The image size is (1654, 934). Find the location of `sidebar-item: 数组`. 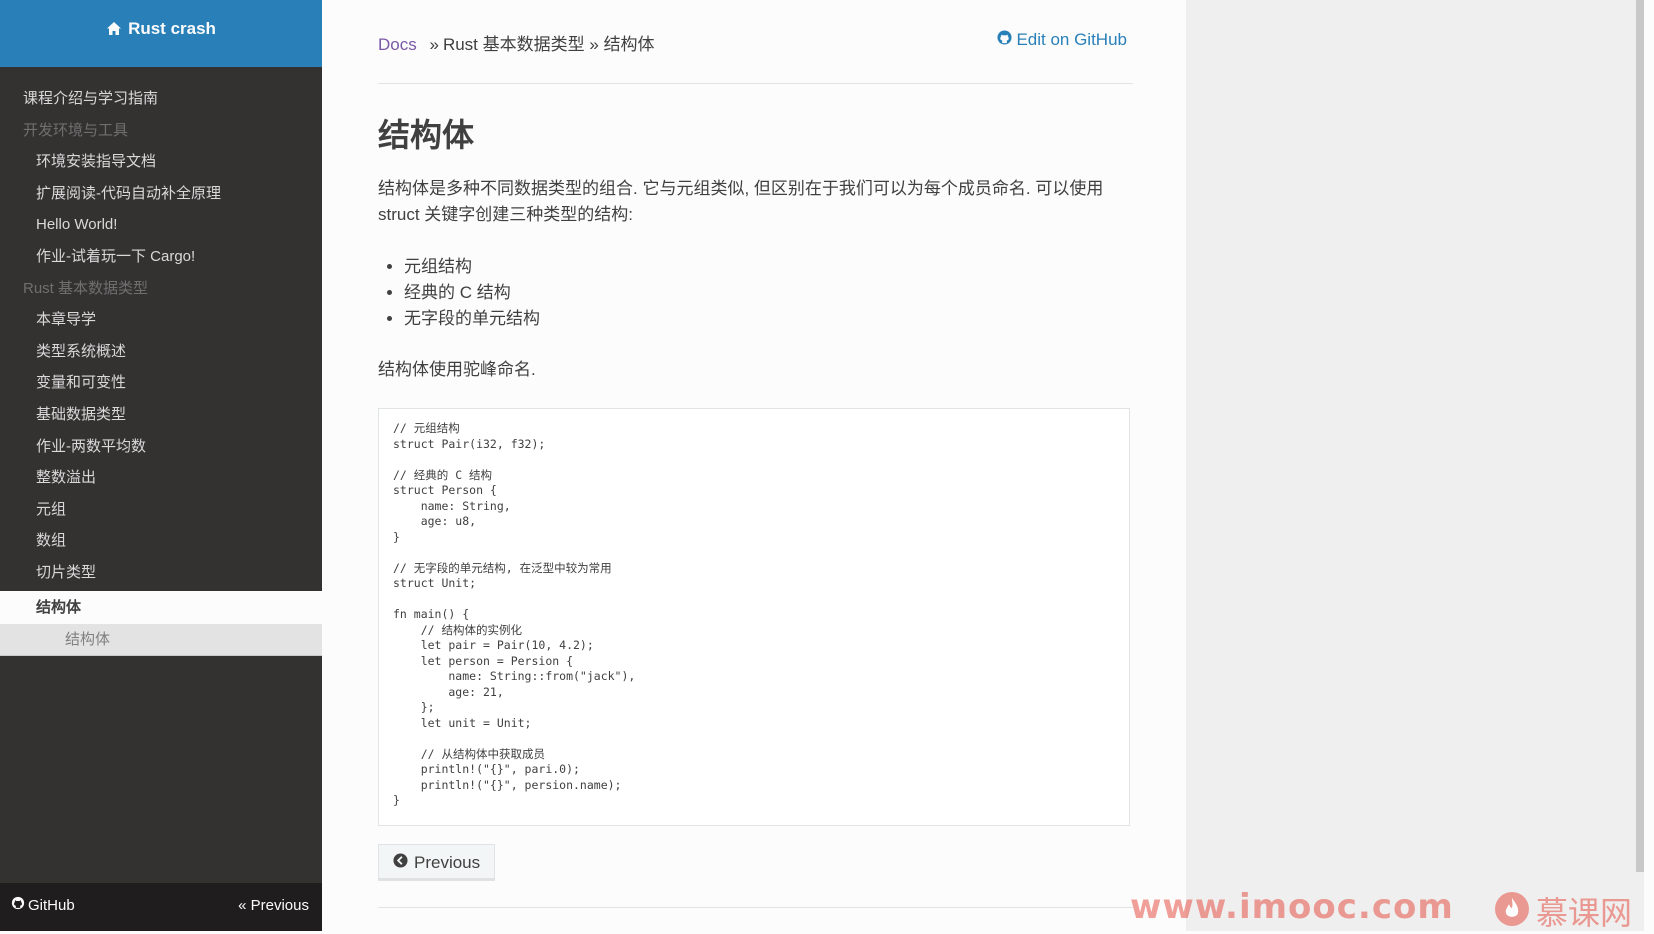

sidebar-item: 数组 is located at coordinates (161, 541).